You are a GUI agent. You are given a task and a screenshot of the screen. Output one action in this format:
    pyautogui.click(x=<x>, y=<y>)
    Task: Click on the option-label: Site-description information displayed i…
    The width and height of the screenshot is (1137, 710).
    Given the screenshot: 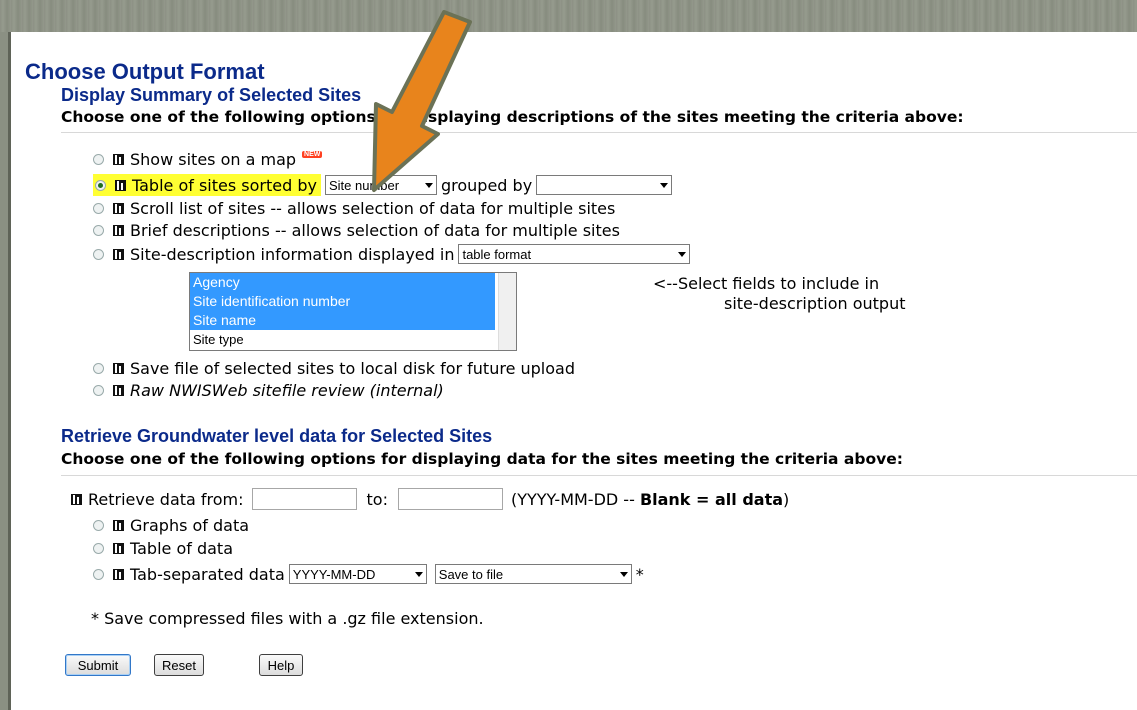 What is the action you would take?
    pyautogui.click(x=292, y=254)
    